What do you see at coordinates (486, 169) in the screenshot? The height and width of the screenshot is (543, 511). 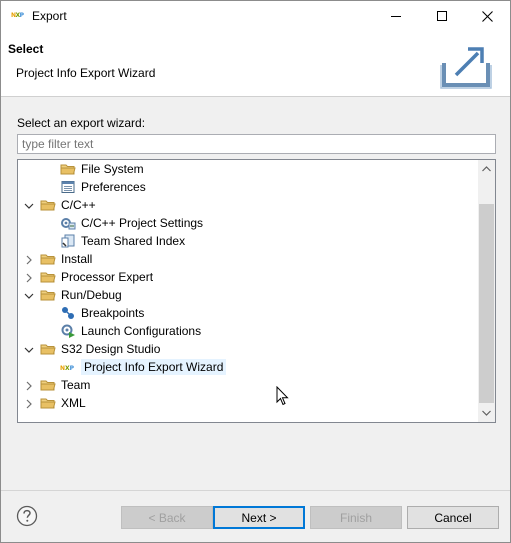 I see `scroll-up-icon` at bounding box center [486, 169].